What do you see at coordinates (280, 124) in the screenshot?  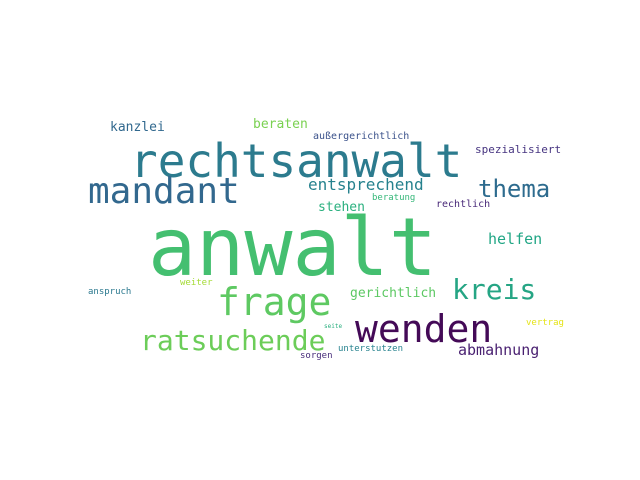 I see `word-beraten: beraten` at bounding box center [280, 124].